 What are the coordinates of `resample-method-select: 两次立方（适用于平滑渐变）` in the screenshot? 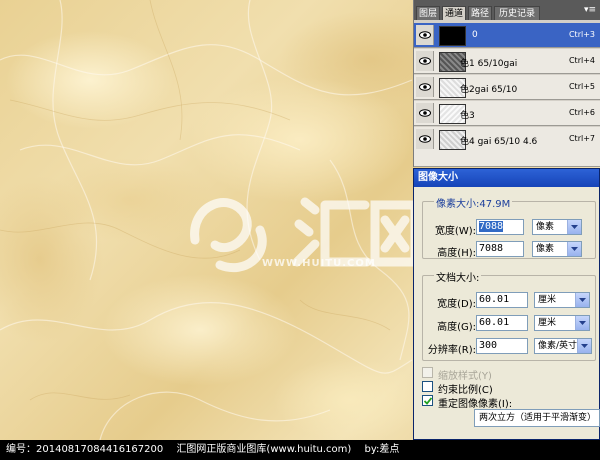 It's located at (537, 418).